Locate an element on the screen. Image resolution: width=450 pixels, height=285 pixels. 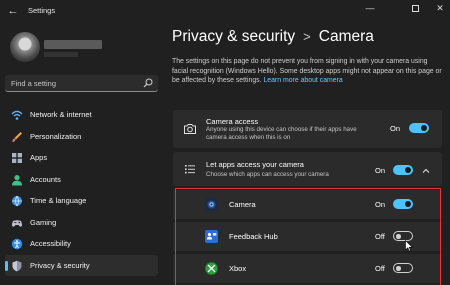
sidebar-item-time-language: Time & language is located at coordinates (81, 201).